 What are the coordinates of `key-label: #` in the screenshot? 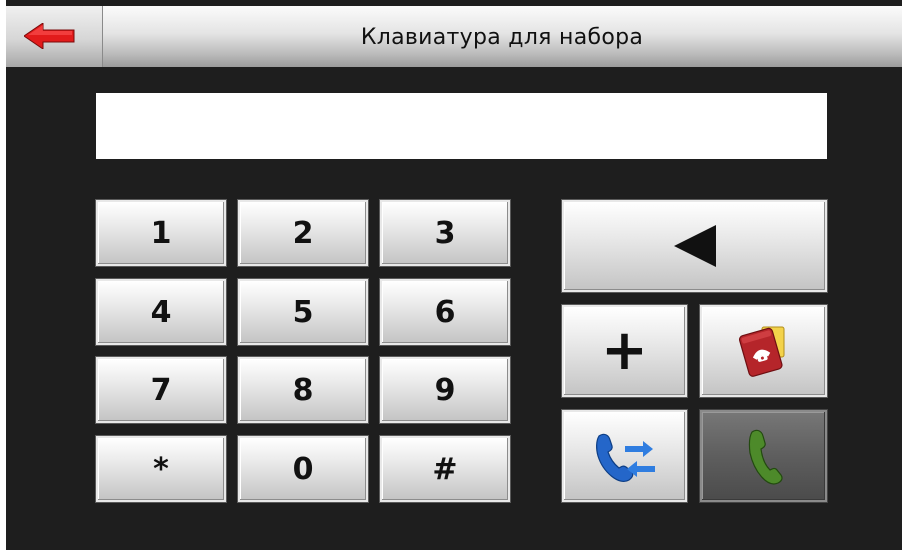 It's located at (445, 469).